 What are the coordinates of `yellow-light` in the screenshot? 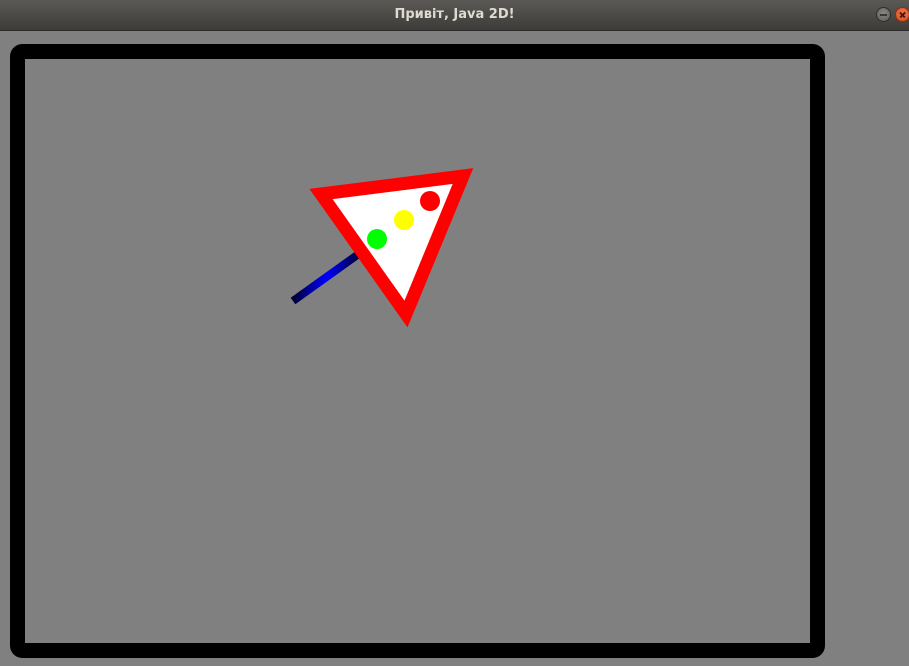 It's located at (404, 220).